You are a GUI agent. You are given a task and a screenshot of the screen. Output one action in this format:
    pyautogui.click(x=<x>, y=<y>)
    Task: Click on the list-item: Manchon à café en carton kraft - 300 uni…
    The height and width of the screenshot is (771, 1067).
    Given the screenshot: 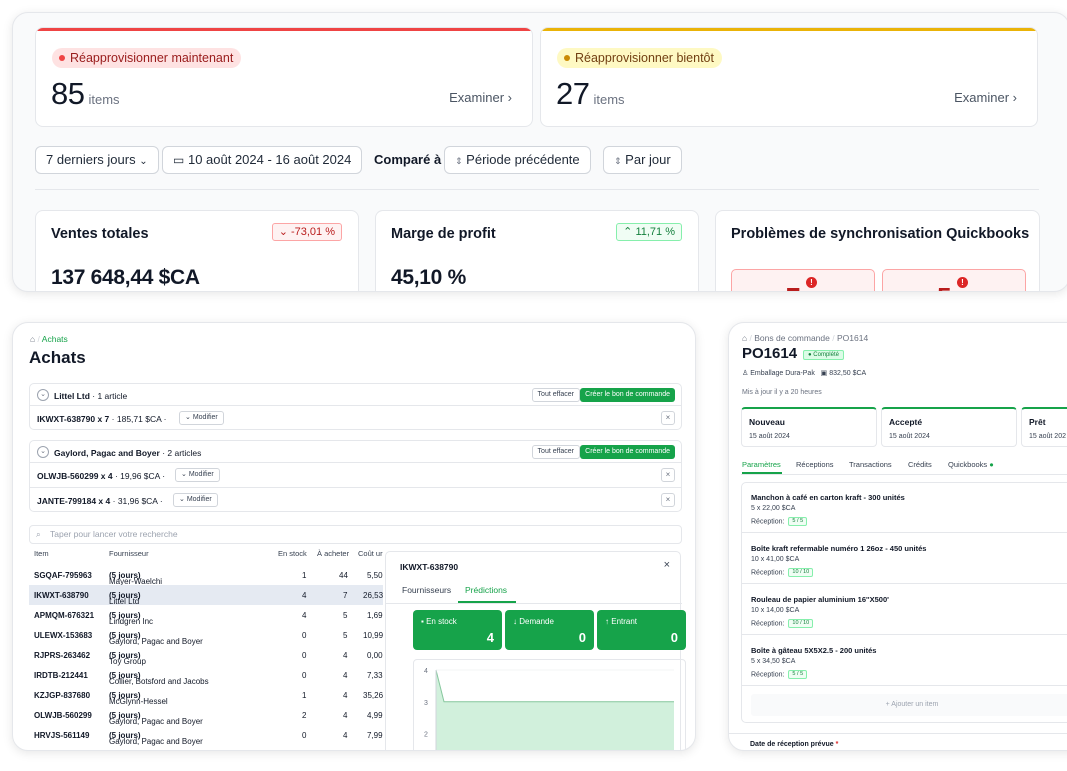 What is the action you would take?
    pyautogui.click(x=904, y=508)
    